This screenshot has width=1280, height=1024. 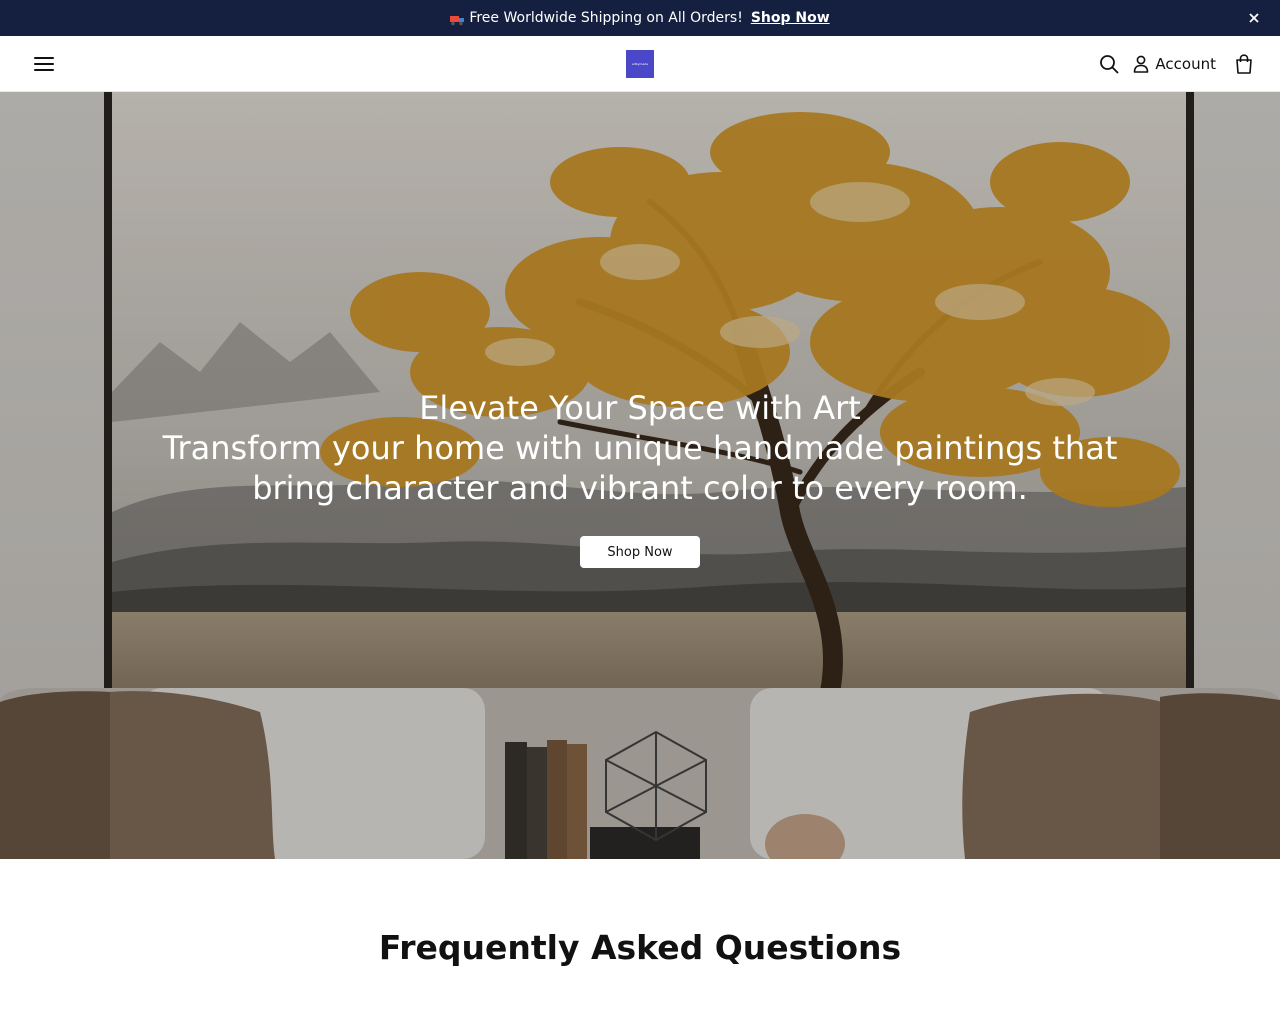 I want to click on bag-icon, so click(x=1244, y=64).